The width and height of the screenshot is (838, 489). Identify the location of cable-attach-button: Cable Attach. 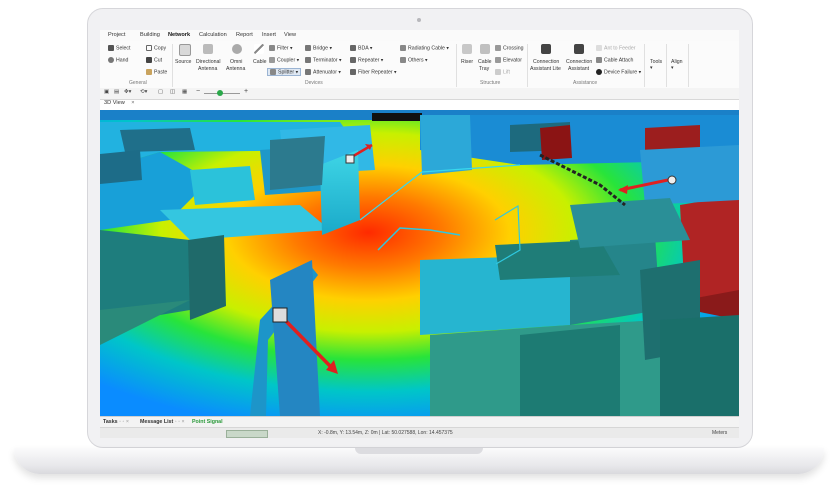
(614, 60).